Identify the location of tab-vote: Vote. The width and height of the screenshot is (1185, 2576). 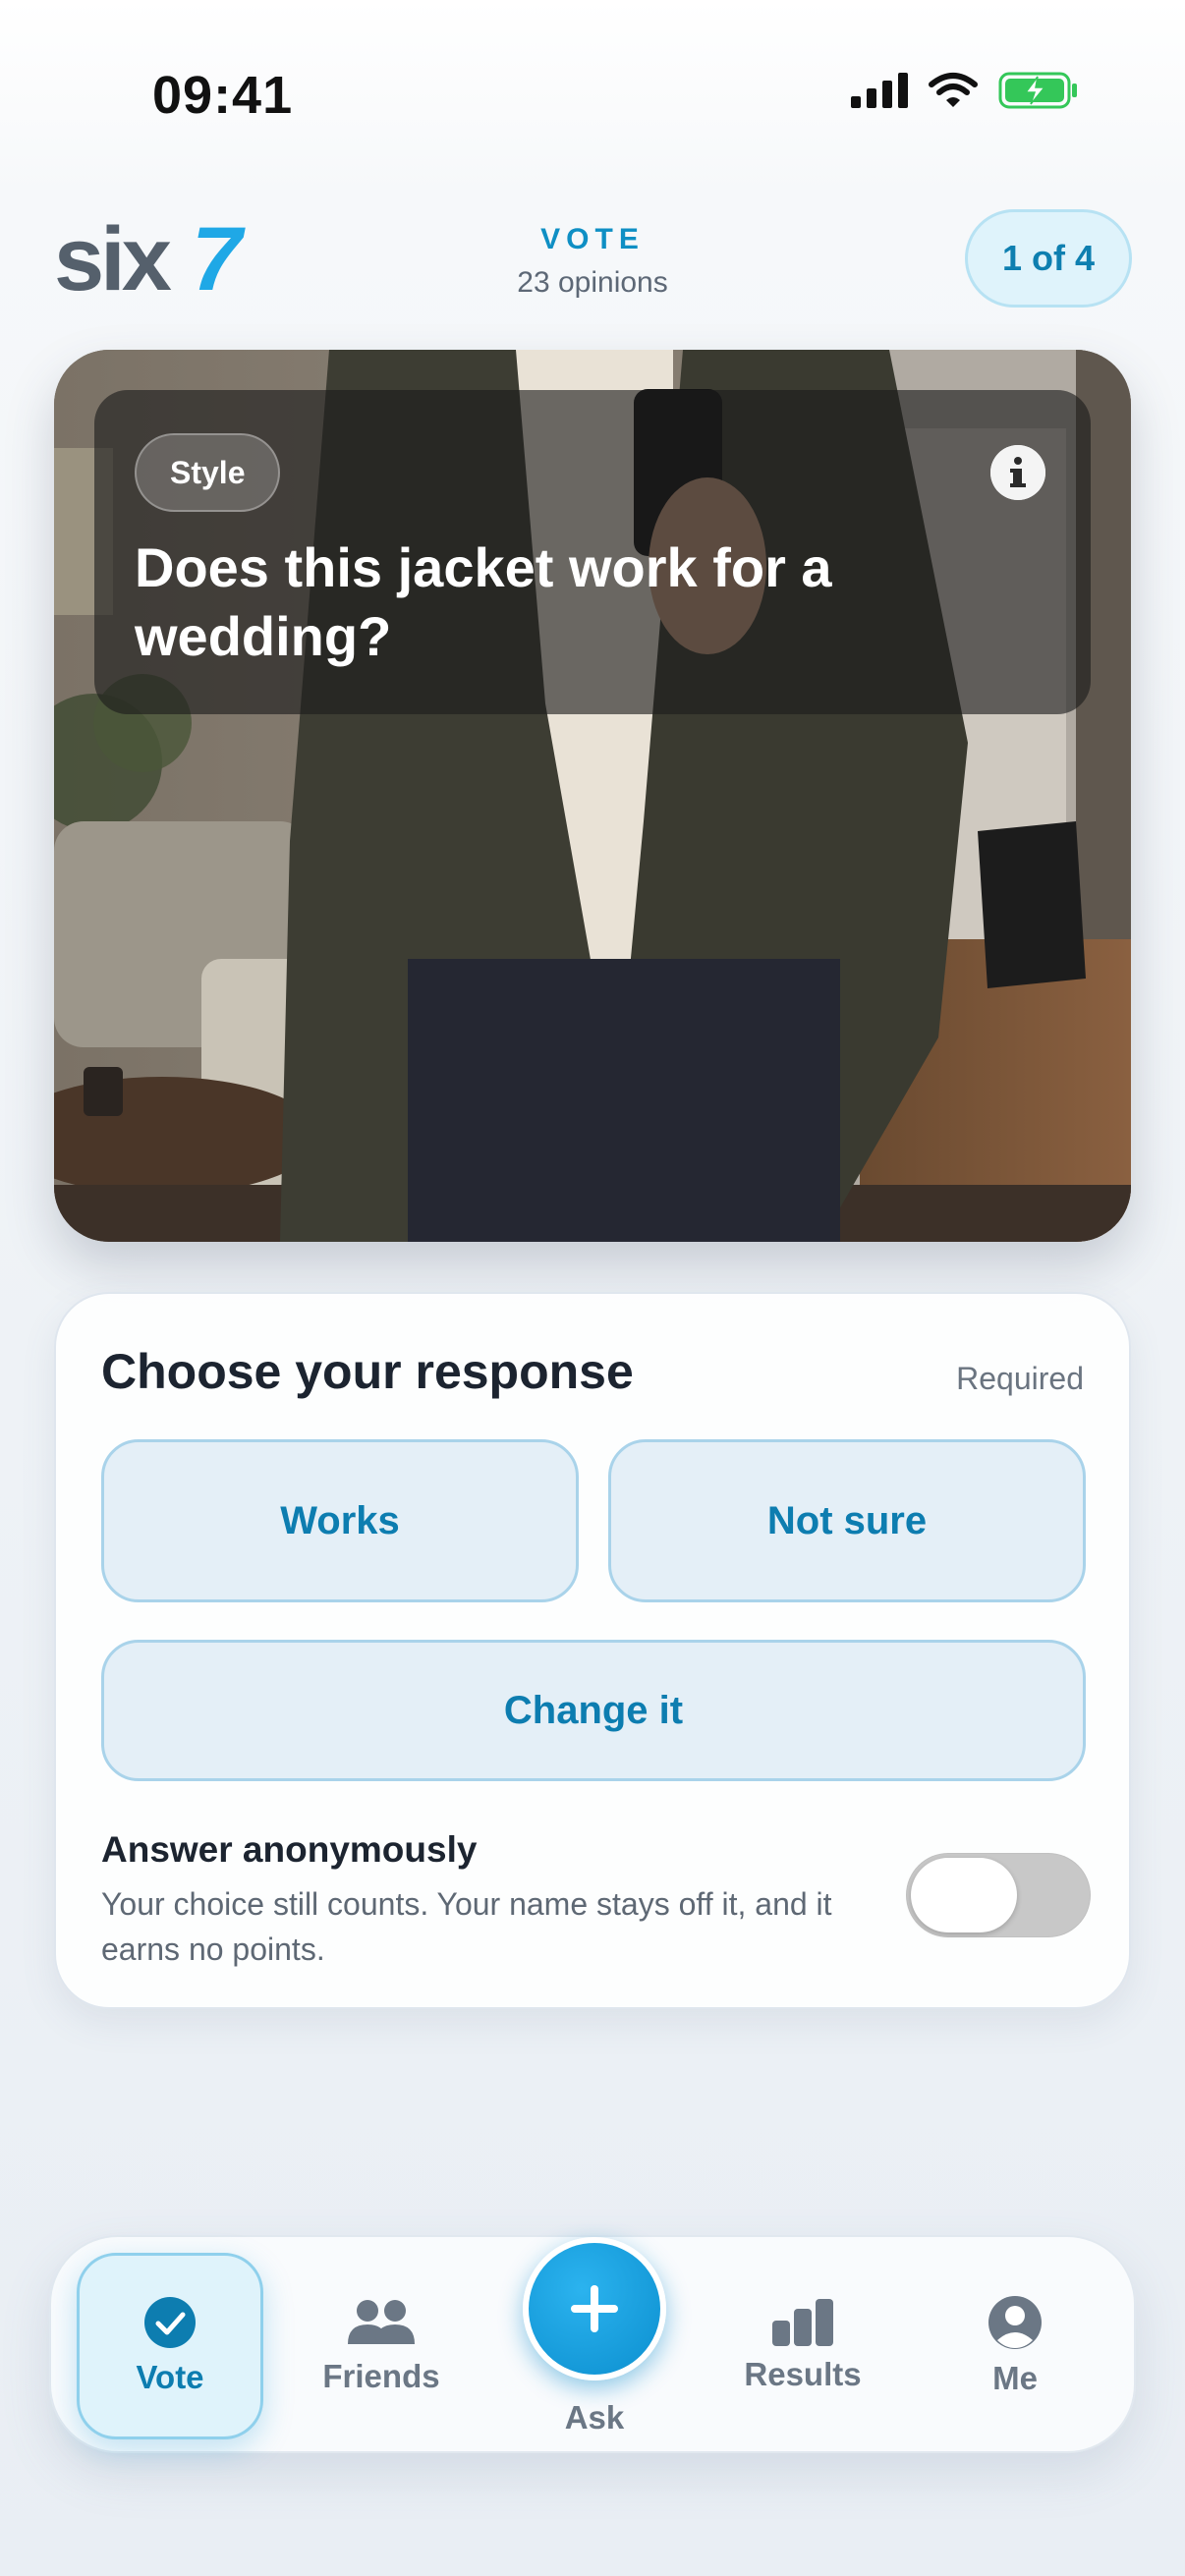
(170, 2346).